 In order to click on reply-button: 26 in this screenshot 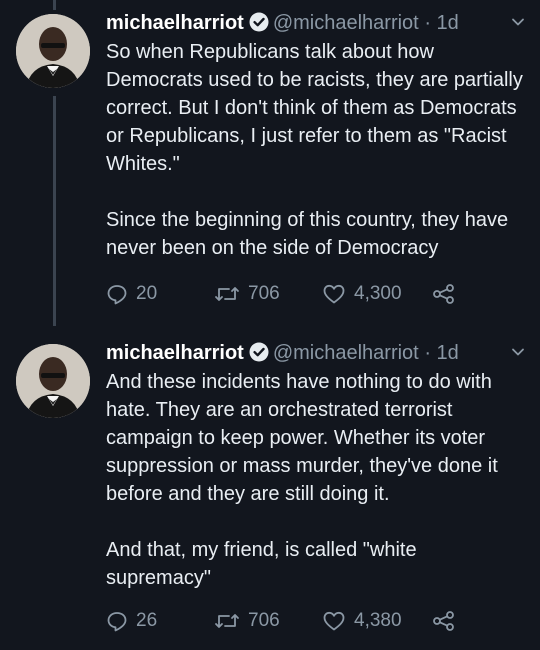, I will do `click(131, 621)`.